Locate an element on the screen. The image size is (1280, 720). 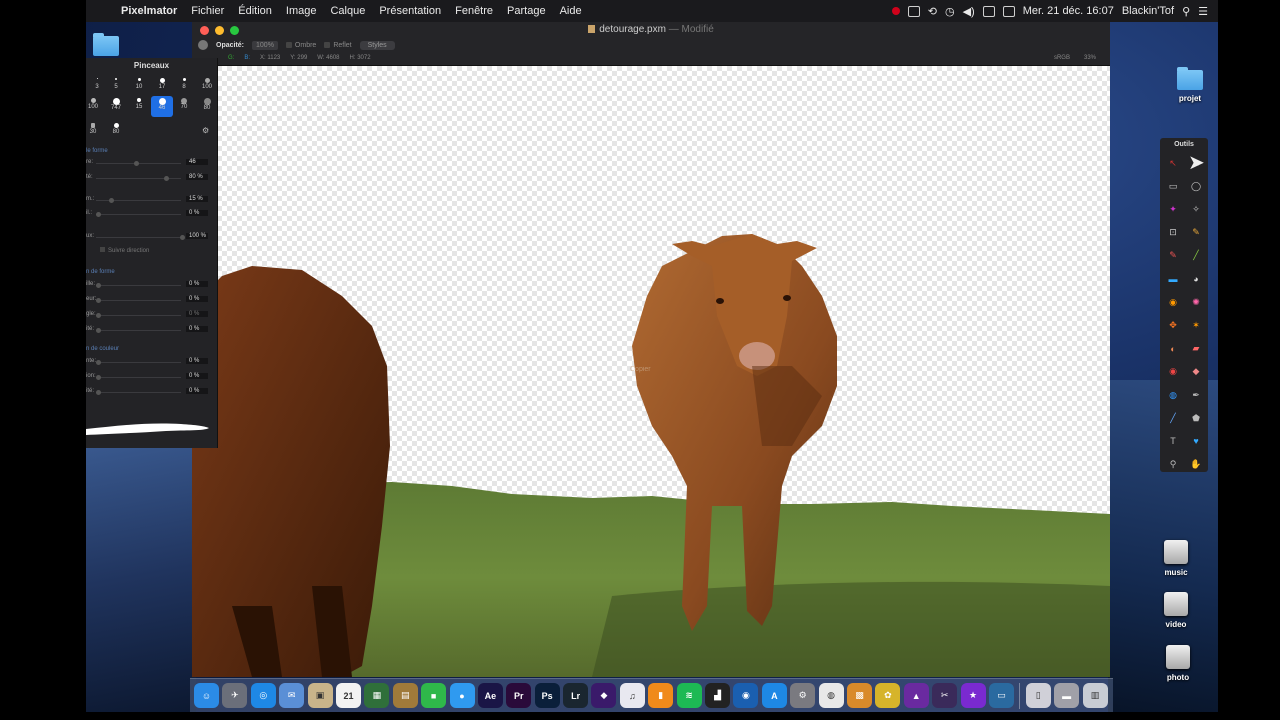
menubar-user: Blackin'Tof is located at coordinates (1148, 11).